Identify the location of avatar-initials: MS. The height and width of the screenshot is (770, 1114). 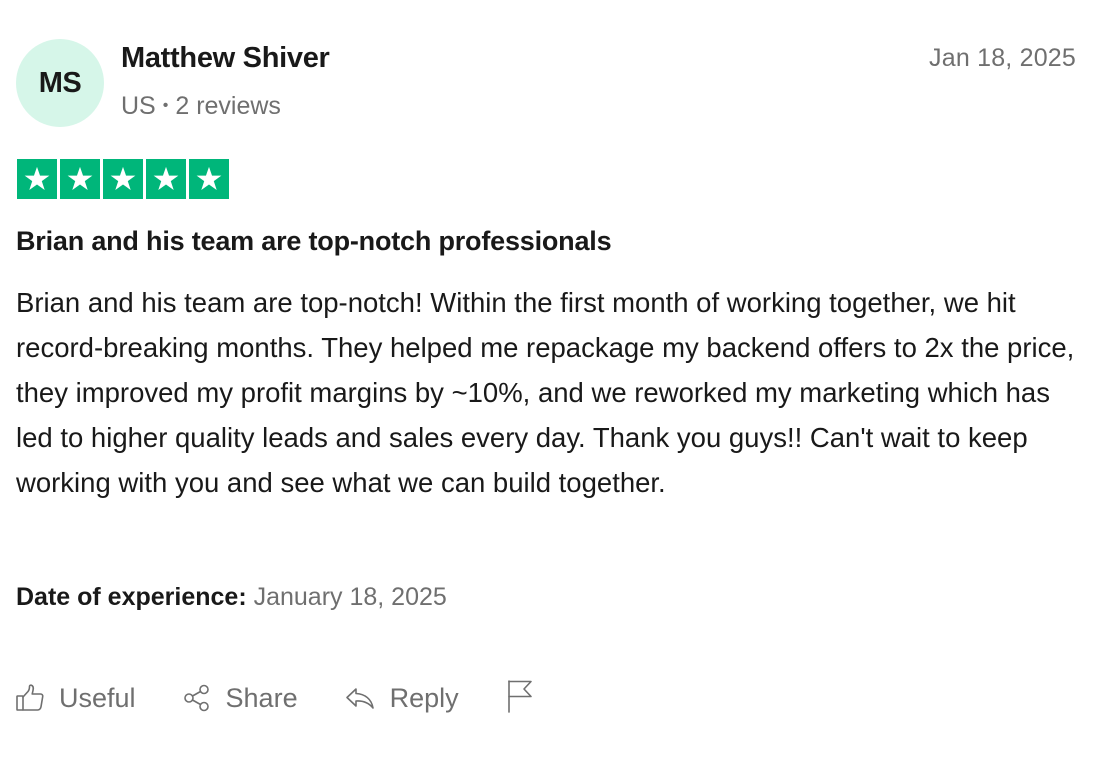
(60, 82).